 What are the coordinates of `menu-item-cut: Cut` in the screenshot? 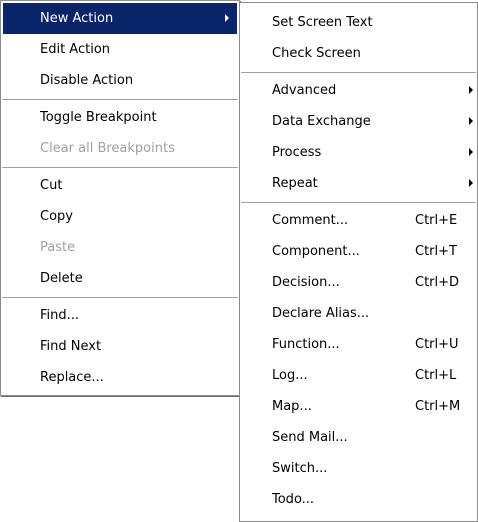 It's located at (120, 185).